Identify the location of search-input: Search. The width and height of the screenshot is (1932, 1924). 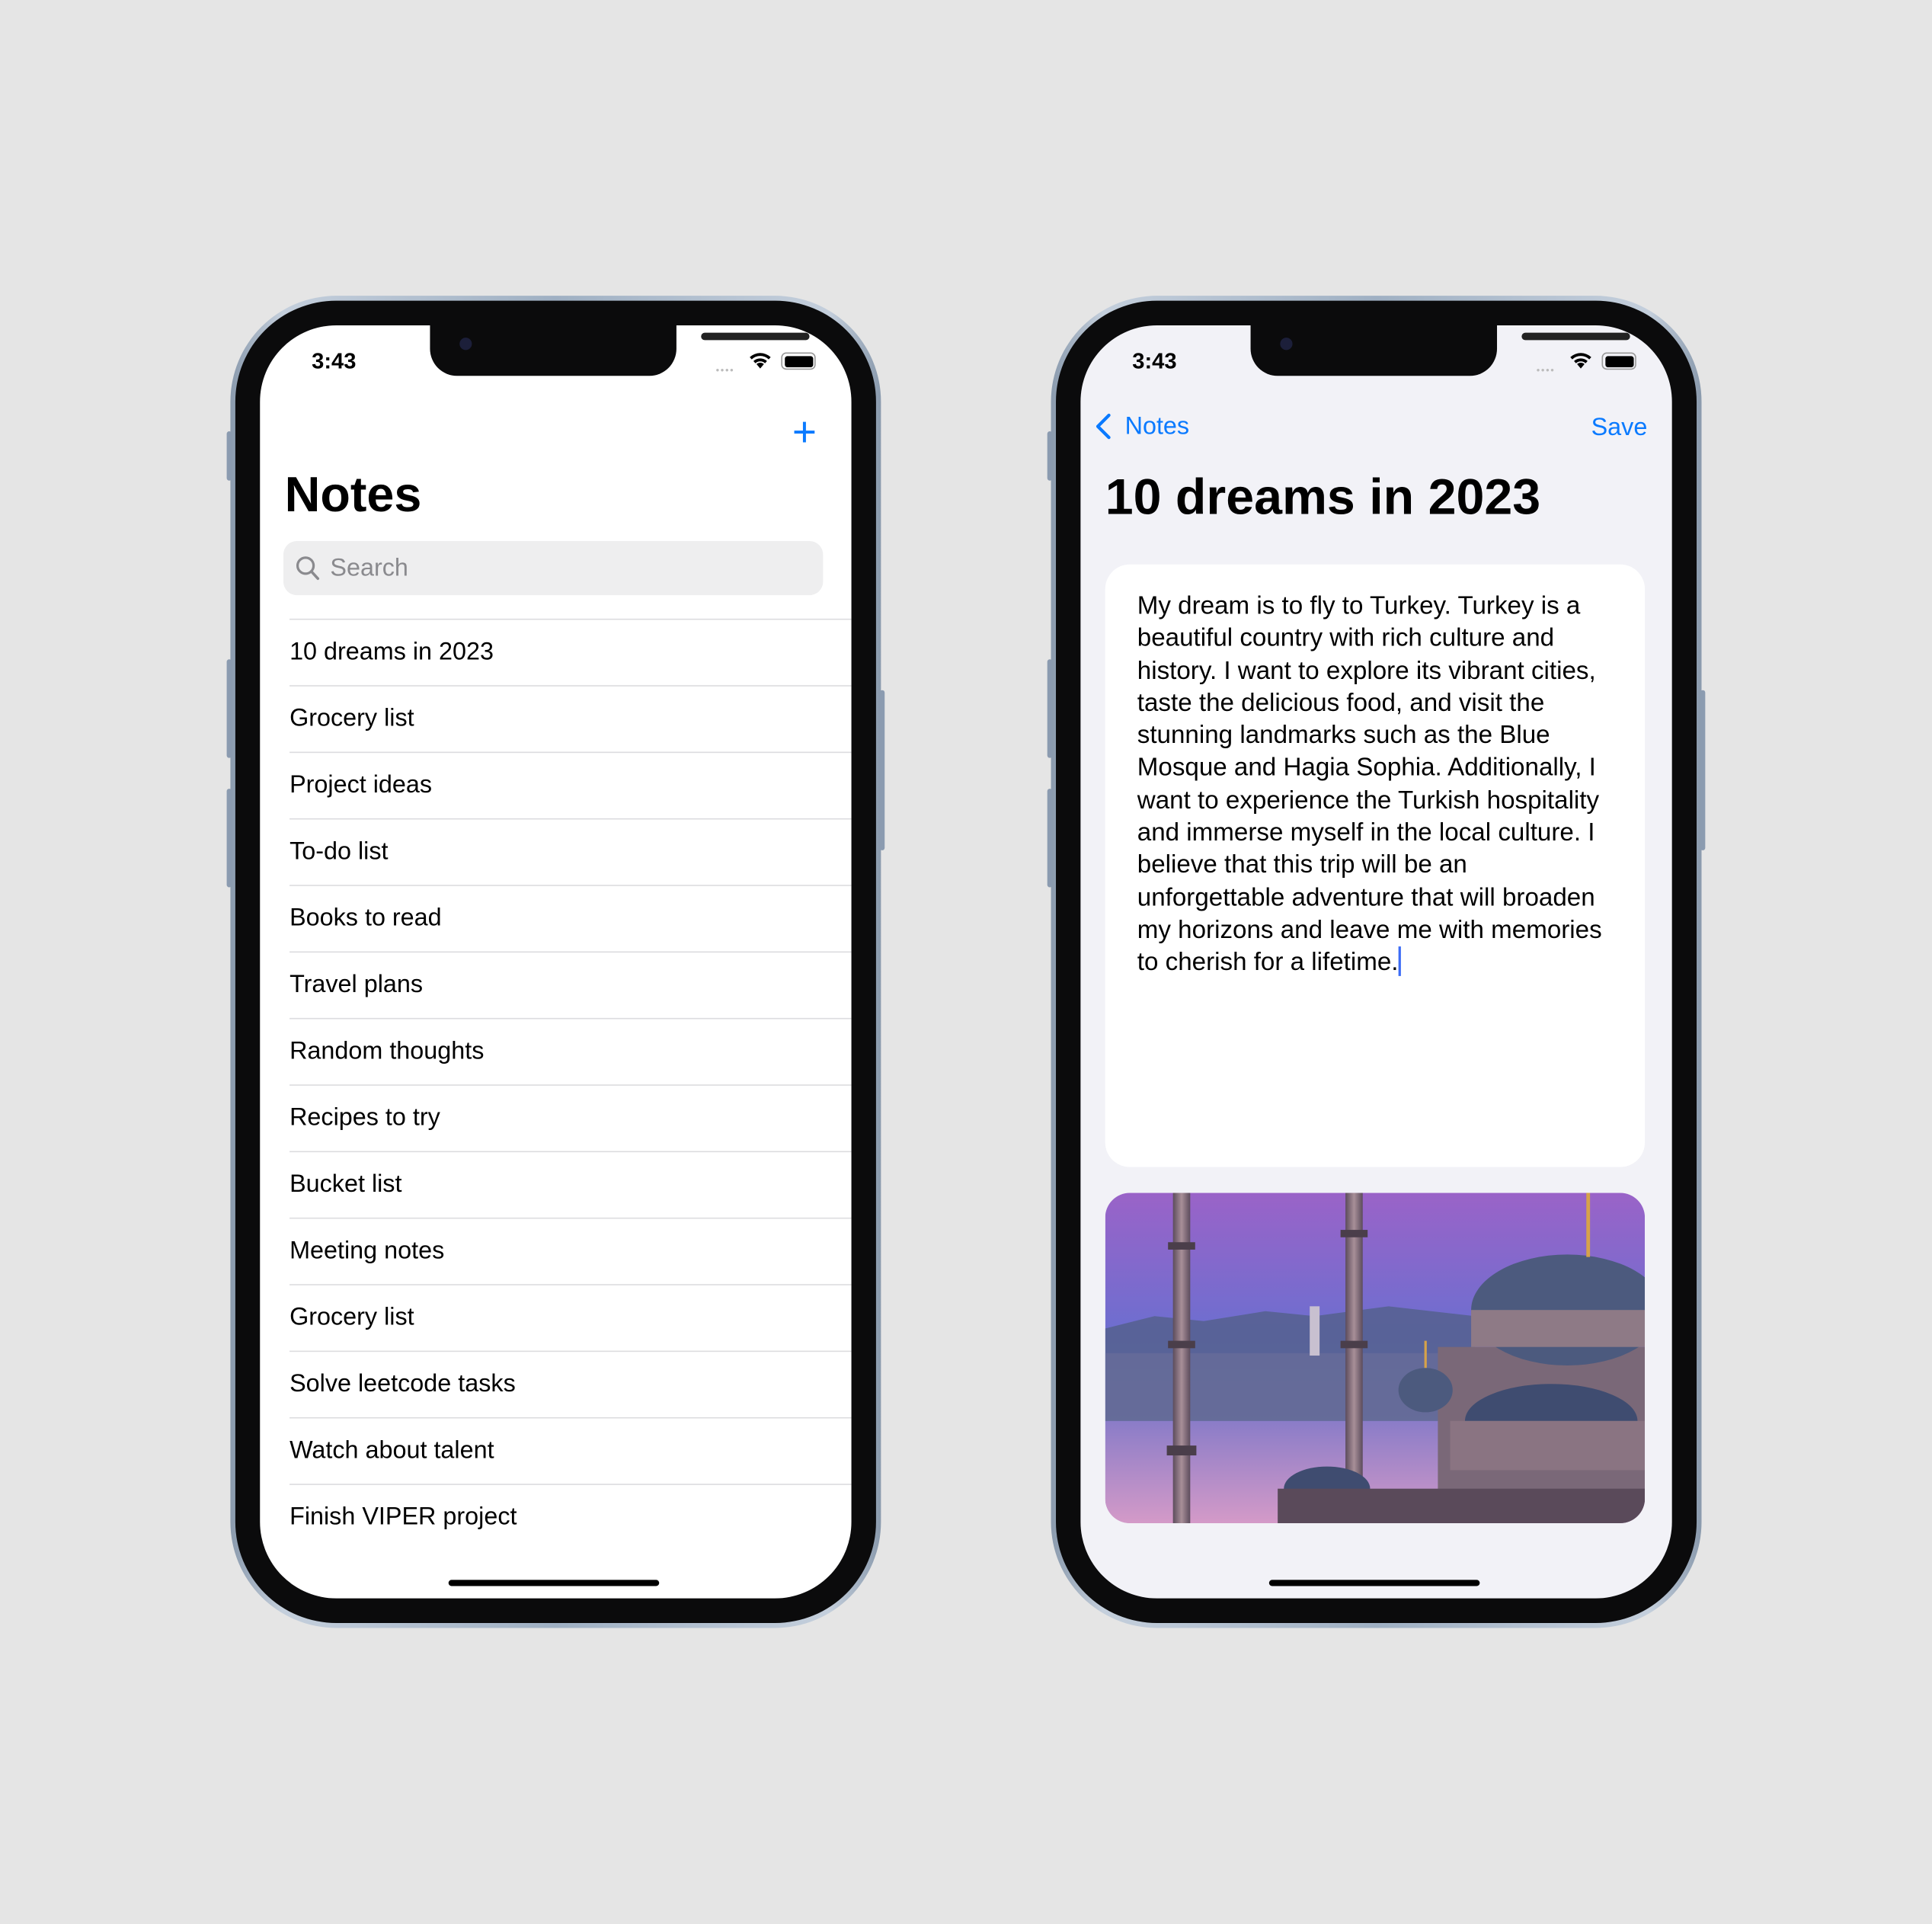
(553, 568).